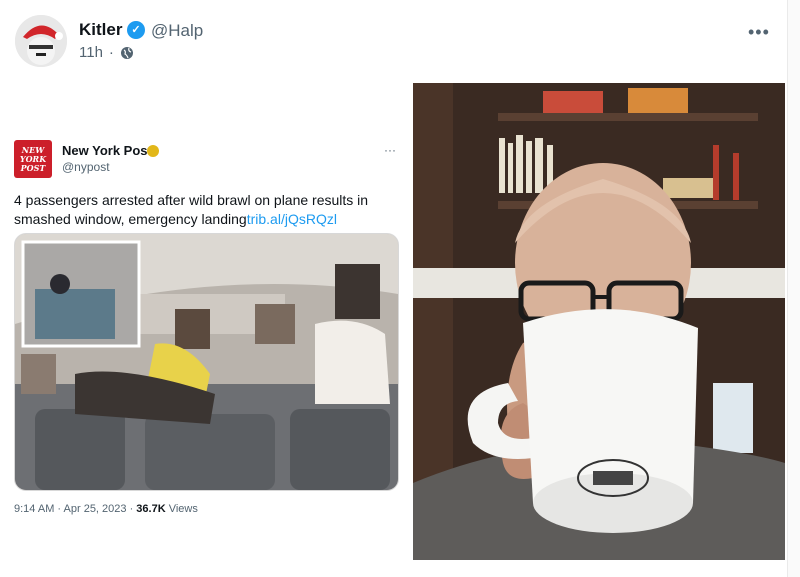  I want to click on author-handle: @Halp, so click(177, 31).